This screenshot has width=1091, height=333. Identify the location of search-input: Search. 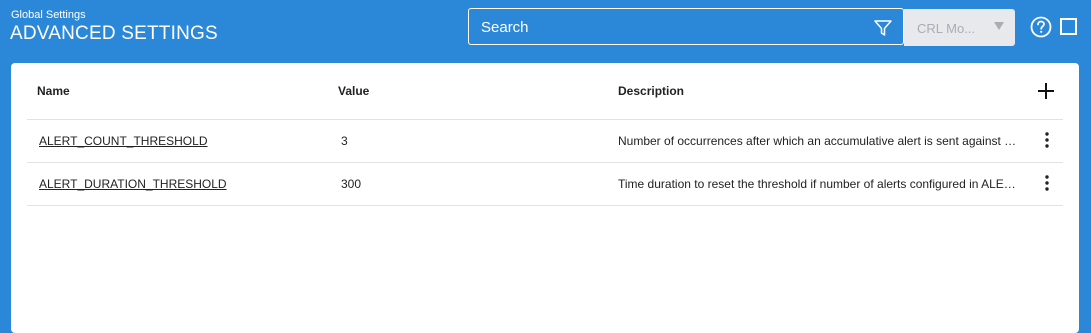
(686, 26).